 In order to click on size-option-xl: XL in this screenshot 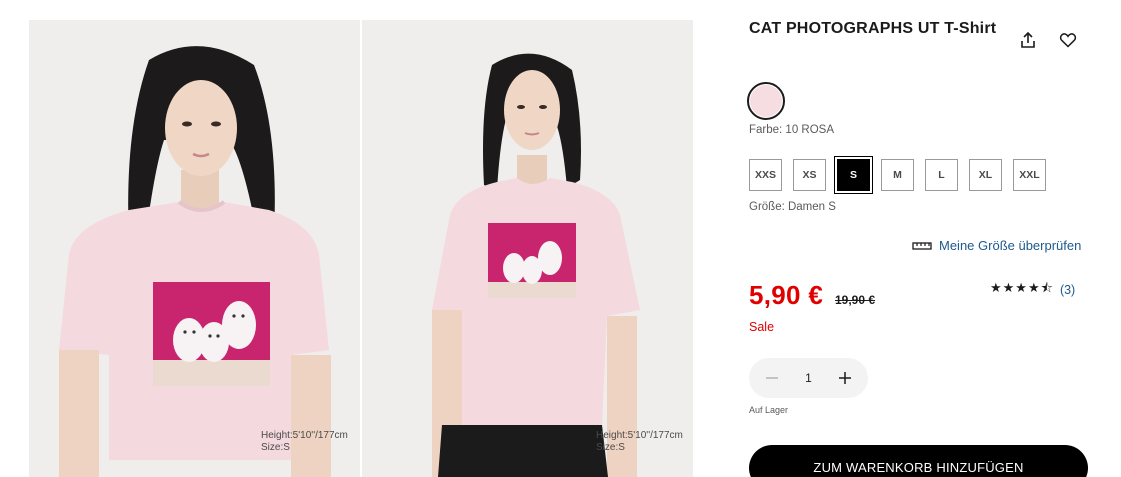, I will do `click(985, 175)`.